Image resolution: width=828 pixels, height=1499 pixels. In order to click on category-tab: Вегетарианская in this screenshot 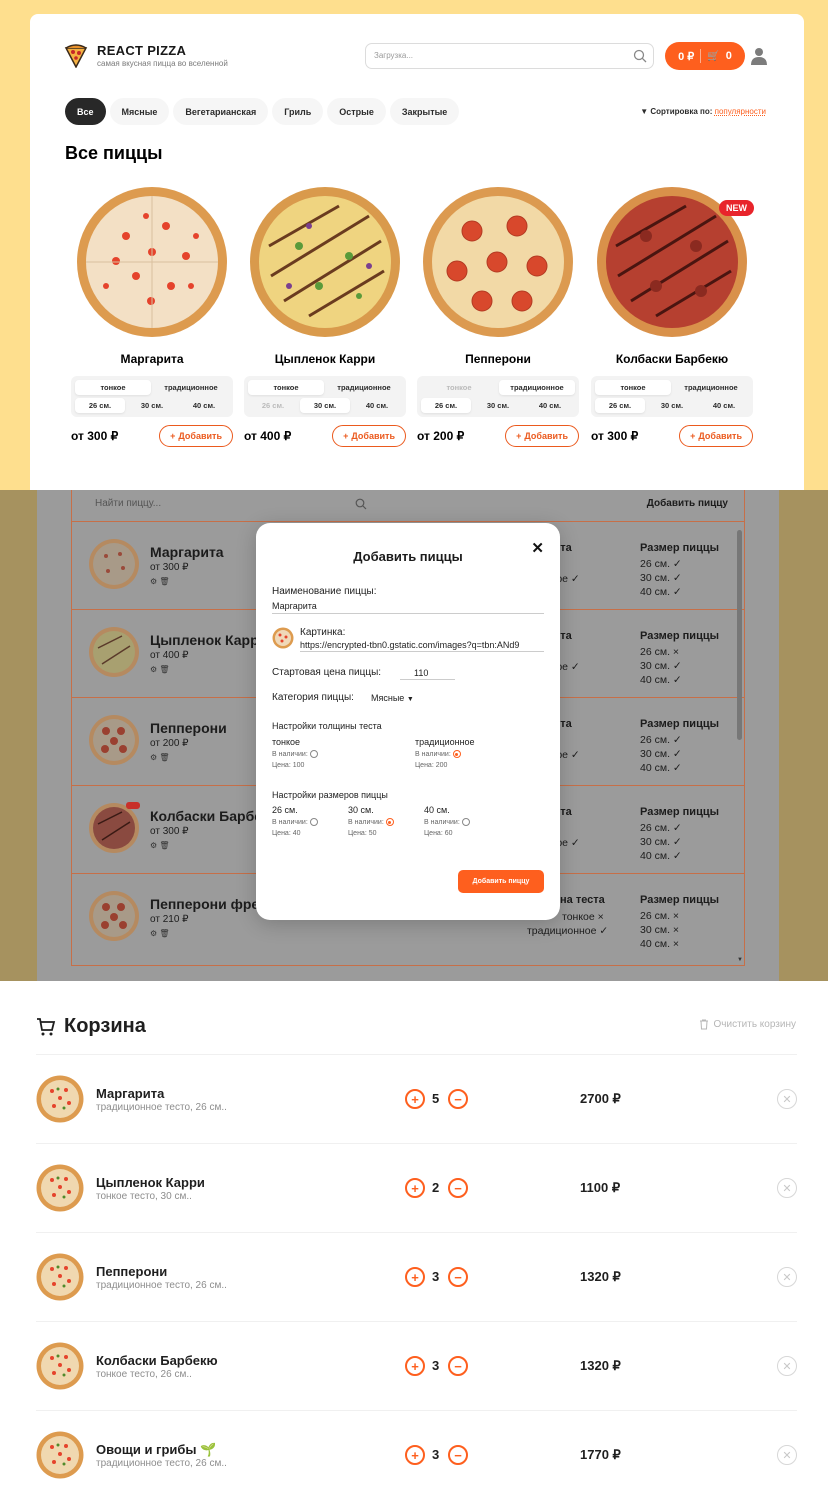, I will do `click(221, 111)`.